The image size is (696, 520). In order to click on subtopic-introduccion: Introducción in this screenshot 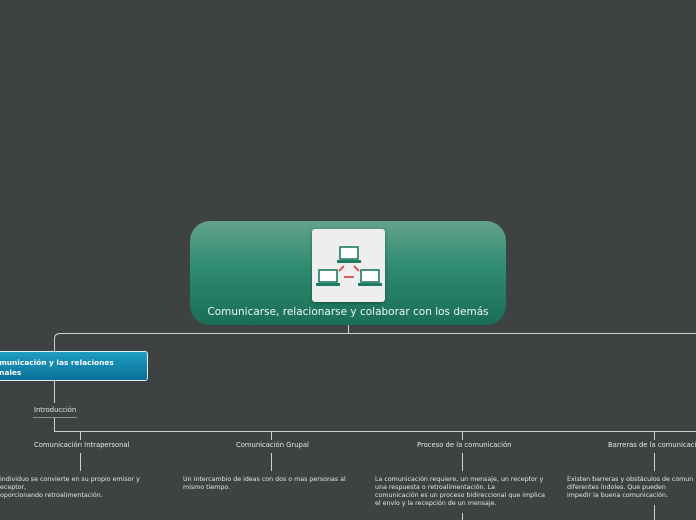, I will do `click(55, 410)`.